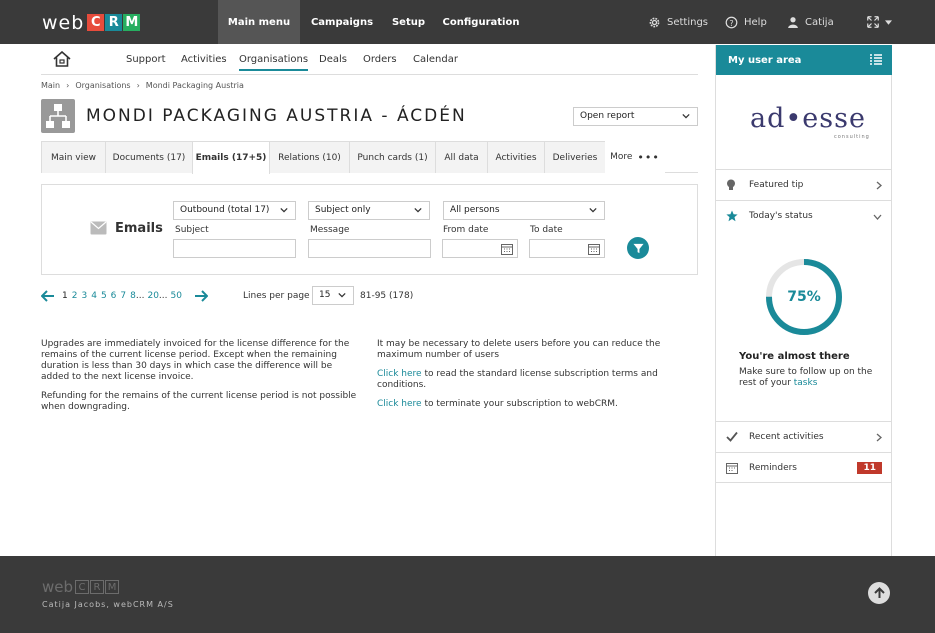 The width and height of the screenshot is (935, 633). I want to click on page-link: 20, so click(152, 296).